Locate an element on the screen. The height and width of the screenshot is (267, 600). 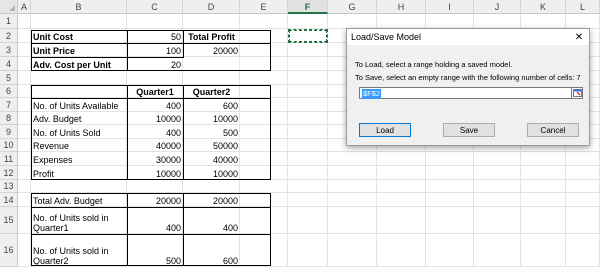
save-button: Save is located at coordinates (469, 130).